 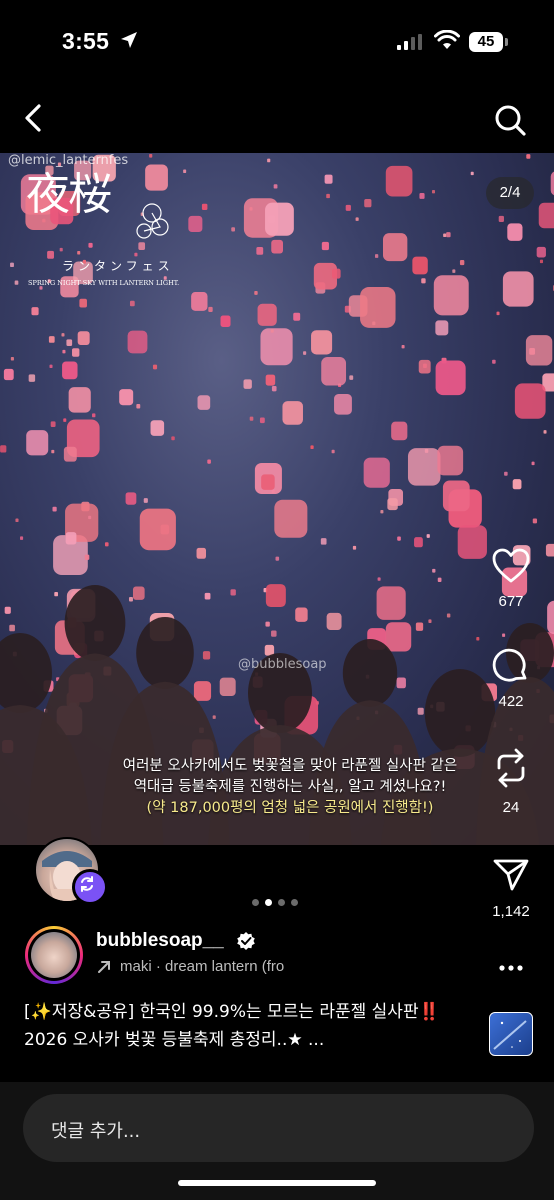 What do you see at coordinates (511, 968) in the screenshot?
I see `more-icon` at bounding box center [511, 968].